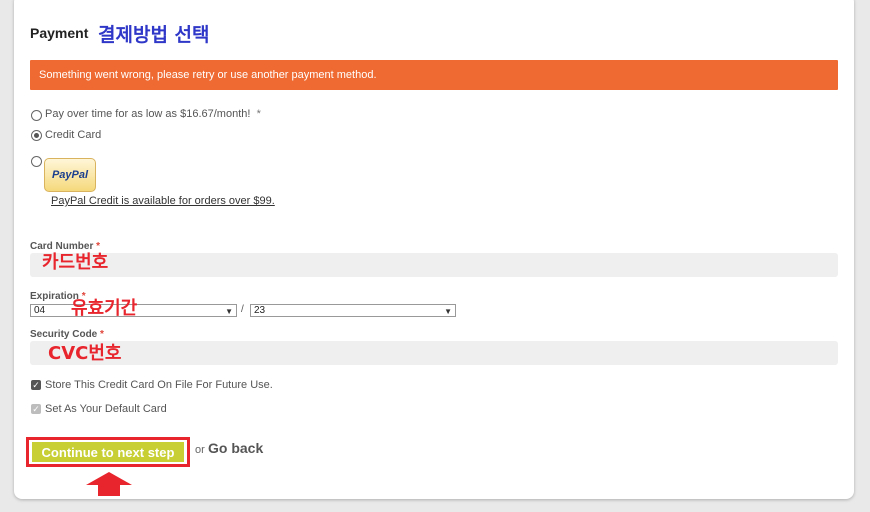 This screenshot has width=870, height=512. What do you see at coordinates (434, 353) in the screenshot?
I see `security-code-input` at bounding box center [434, 353].